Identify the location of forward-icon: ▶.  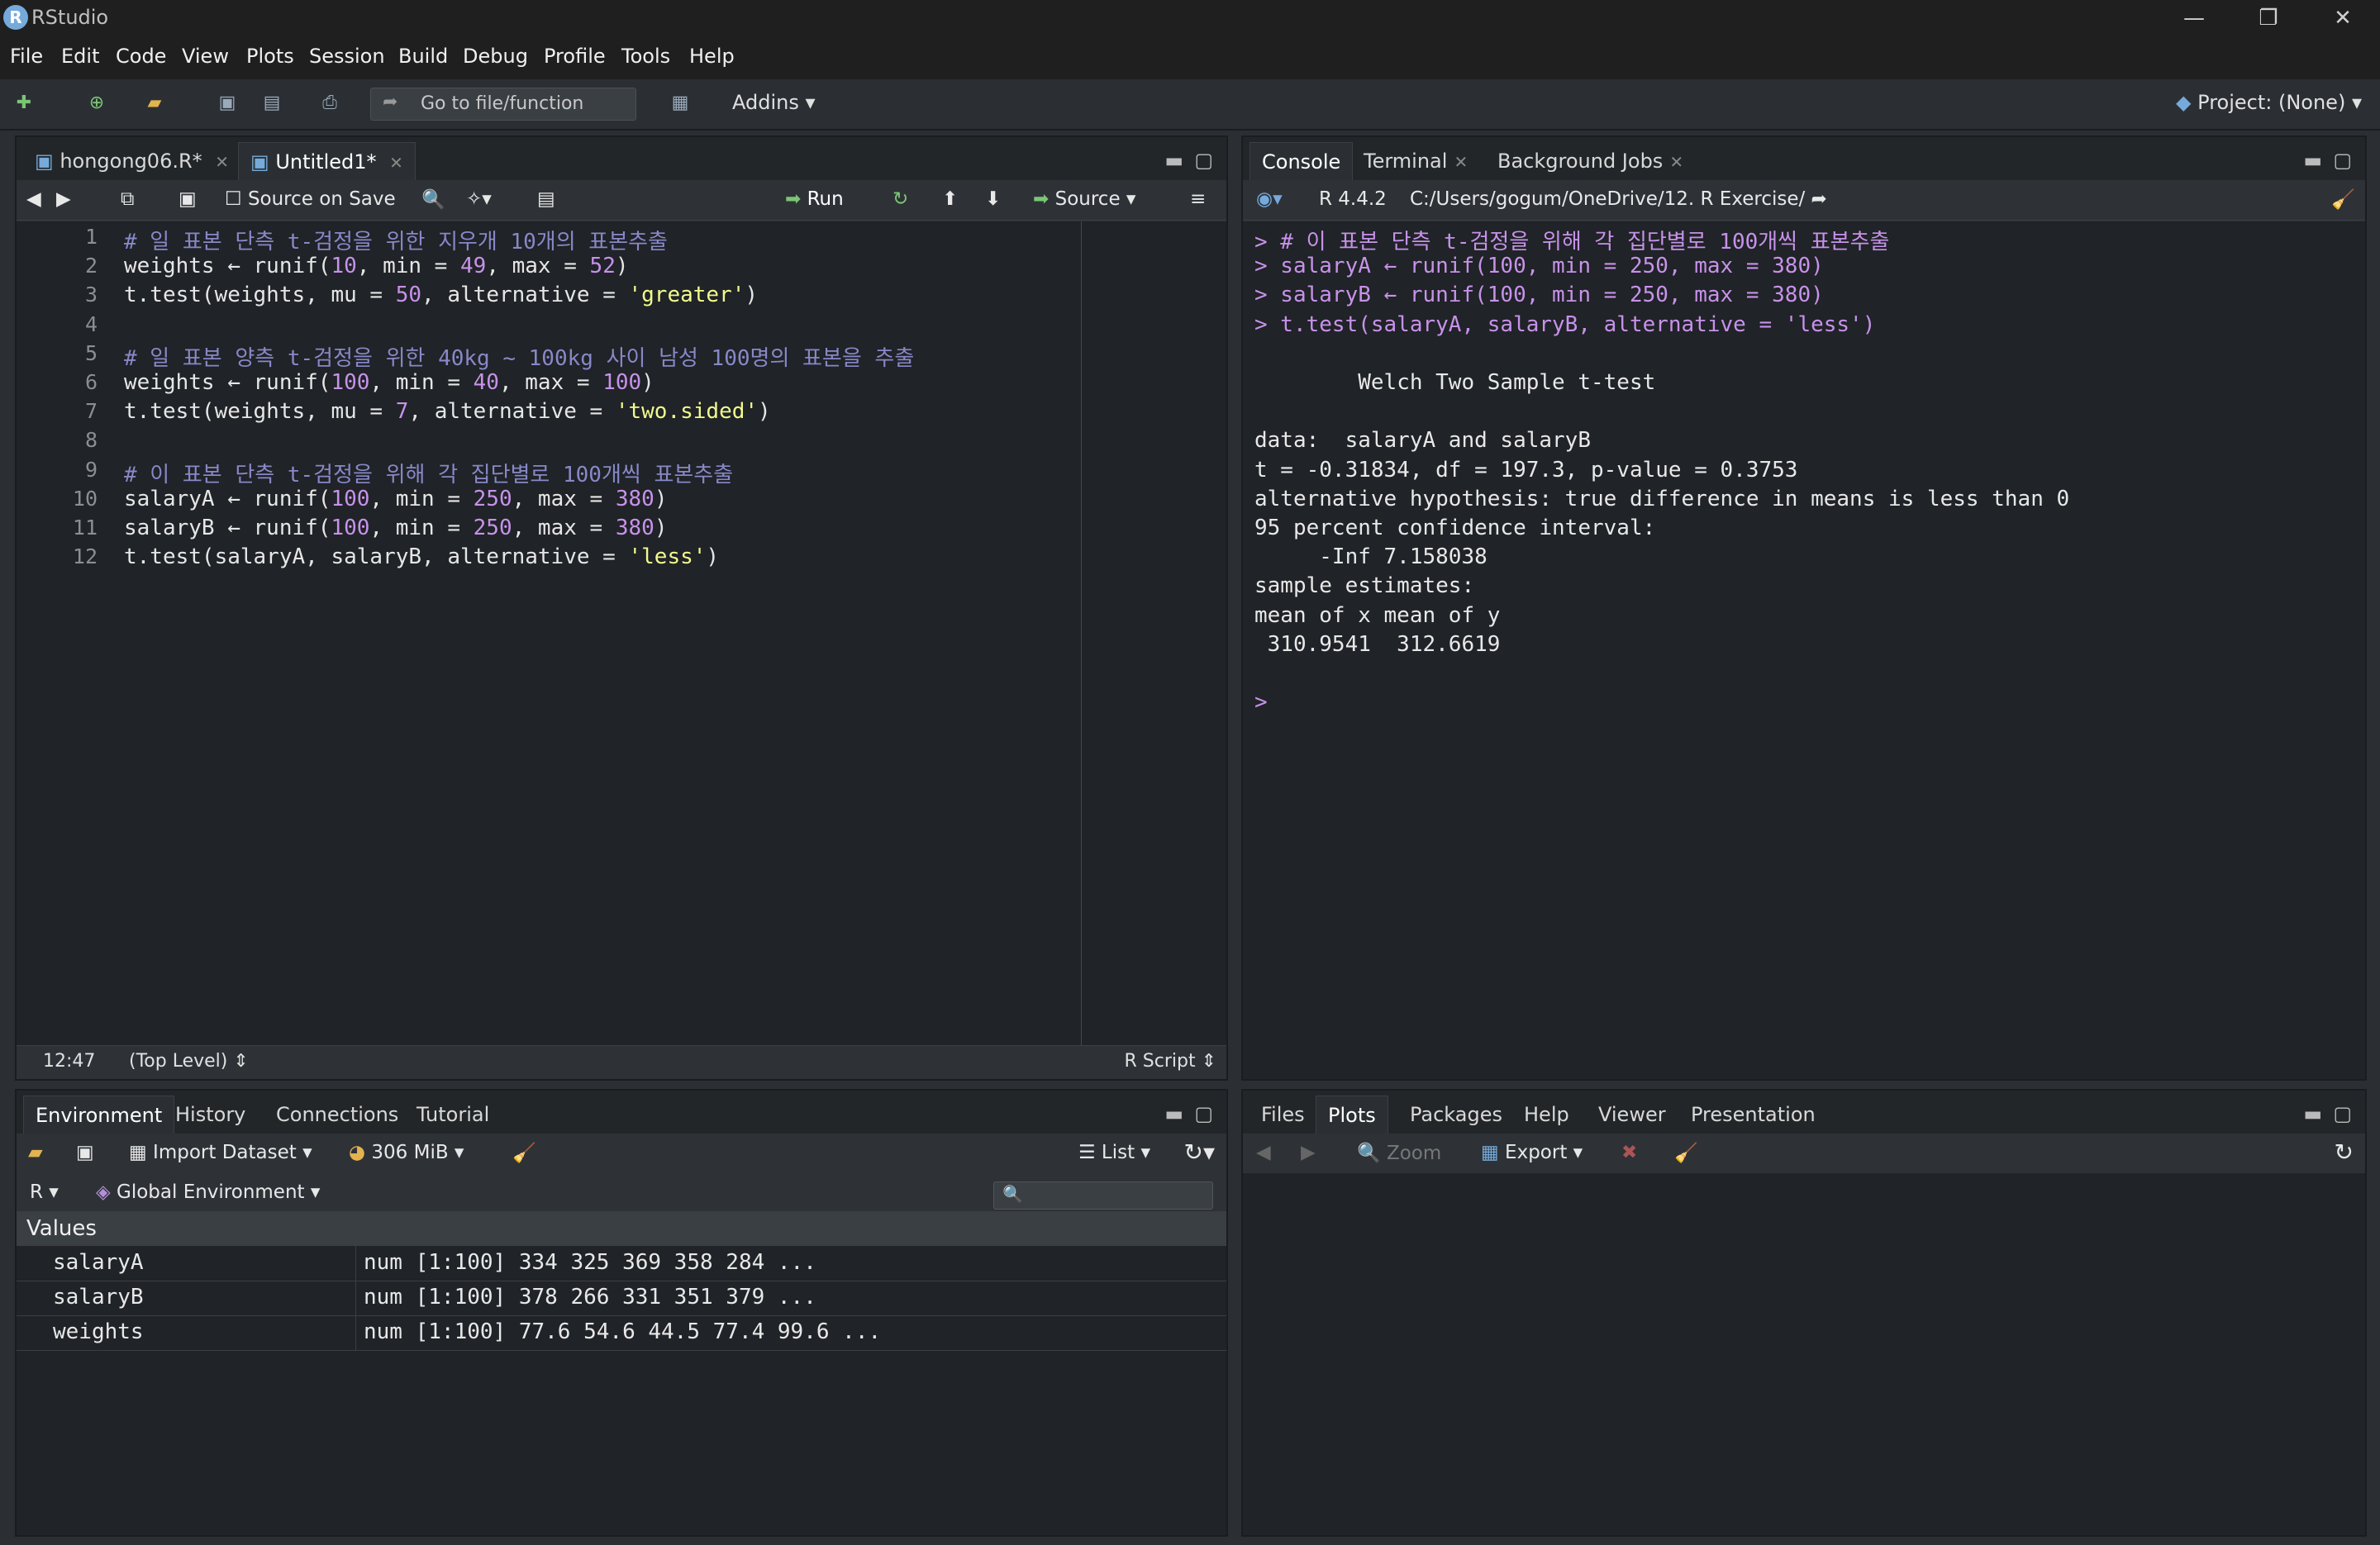
(63, 199).